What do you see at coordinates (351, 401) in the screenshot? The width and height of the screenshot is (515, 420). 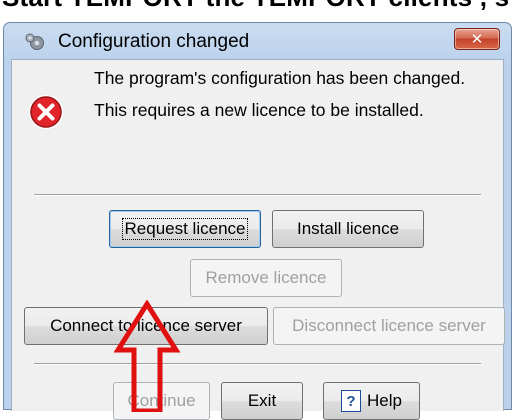 I see `help-icon: ?` at bounding box center [351, 401].